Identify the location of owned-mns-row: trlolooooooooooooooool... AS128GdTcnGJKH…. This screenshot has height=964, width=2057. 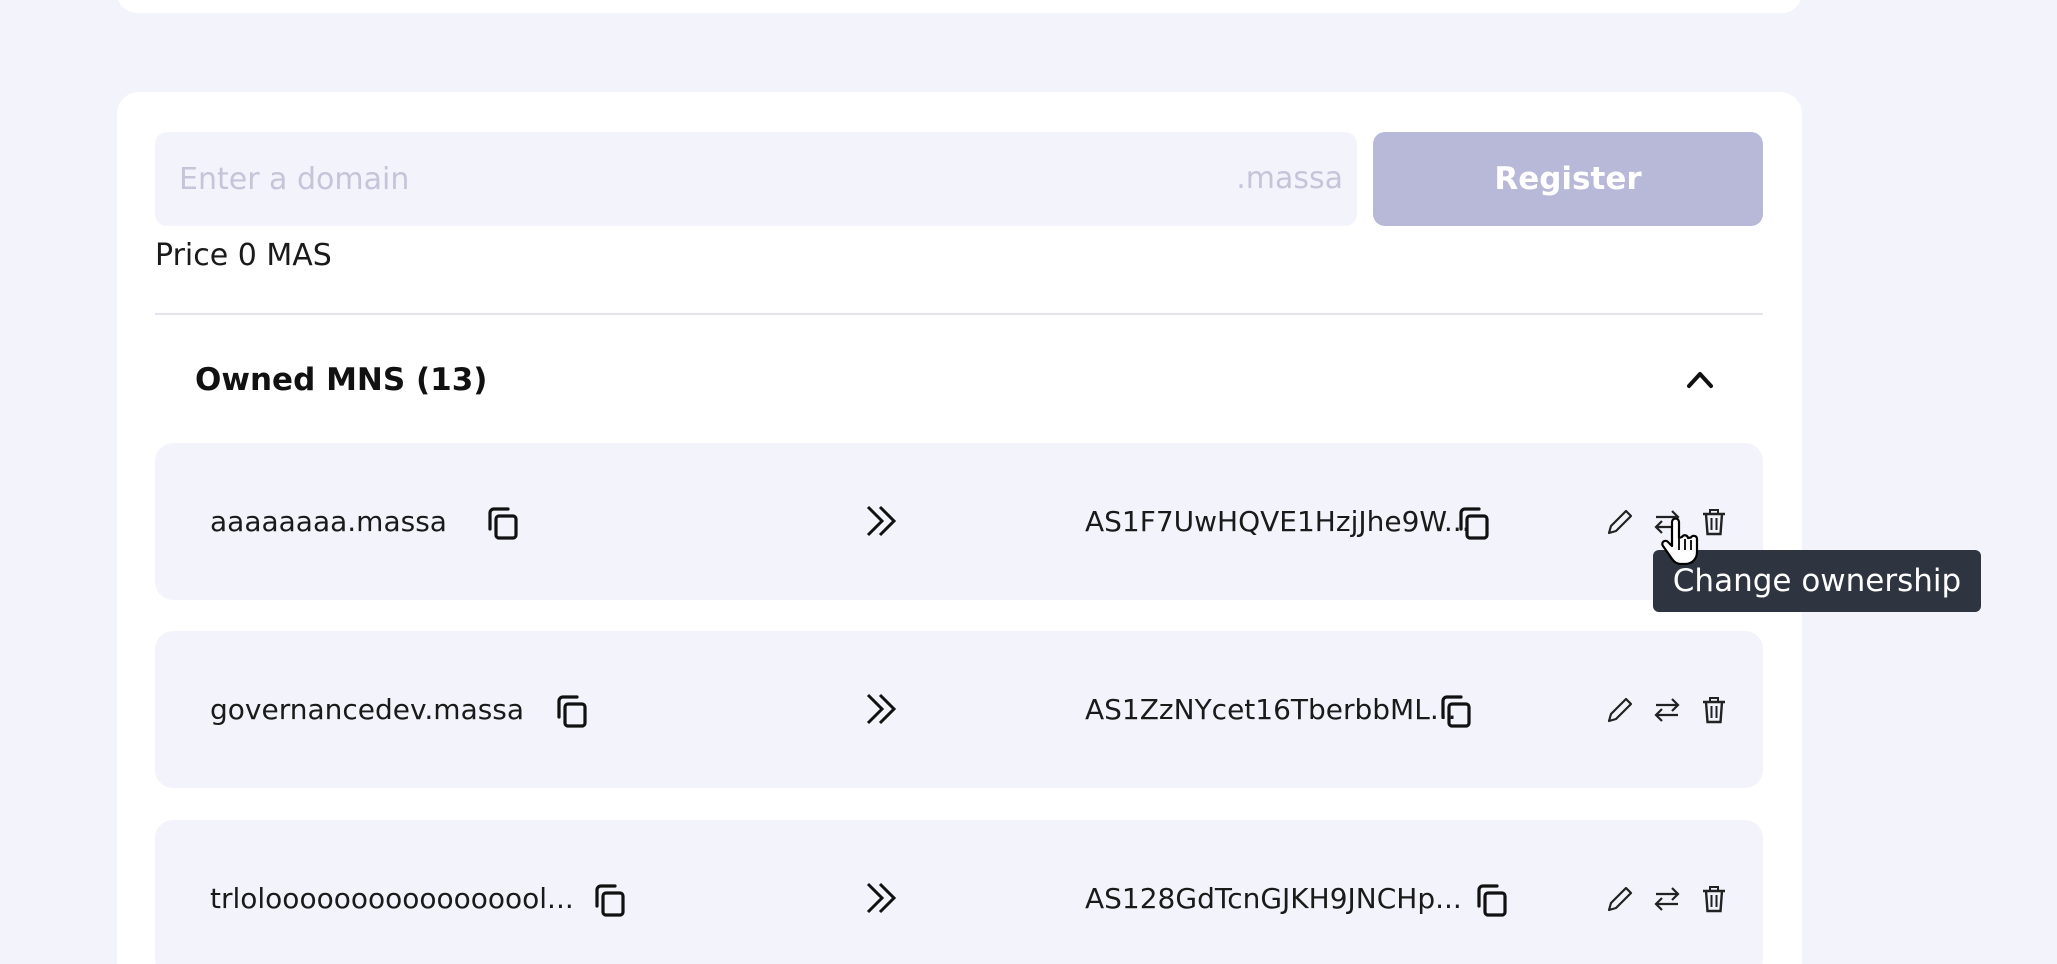
(959, 892).